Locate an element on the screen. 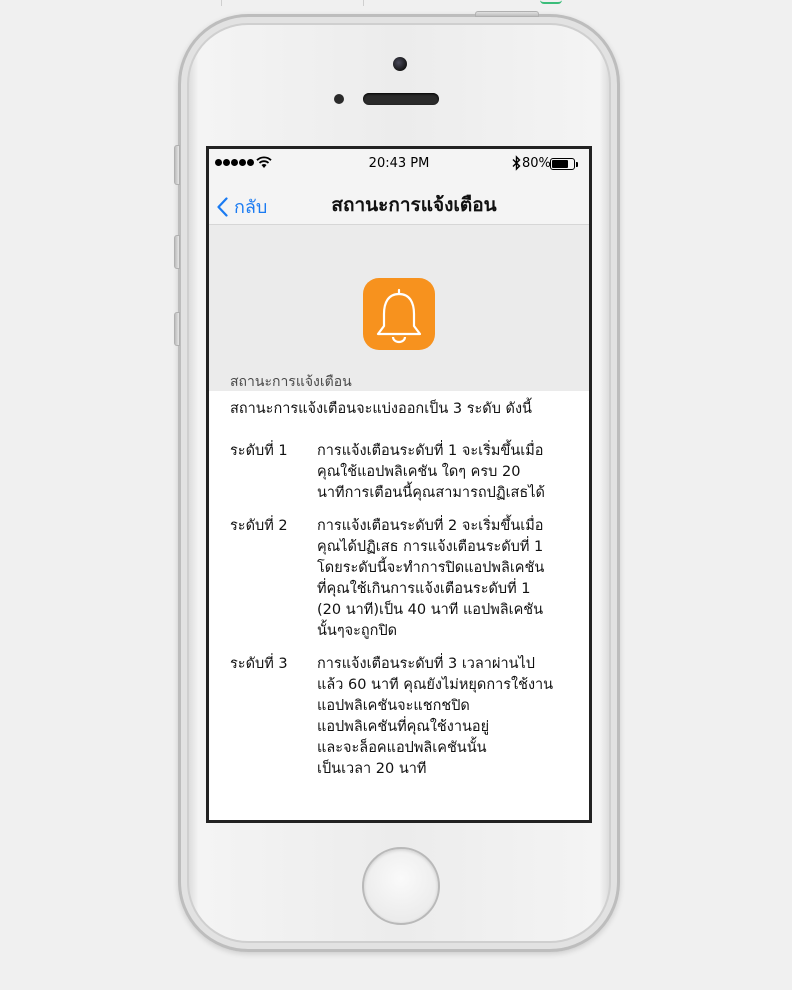 The width and height of the screenshot is (792, 990). battery-percent: 80% is located at coordinates (536, 163).